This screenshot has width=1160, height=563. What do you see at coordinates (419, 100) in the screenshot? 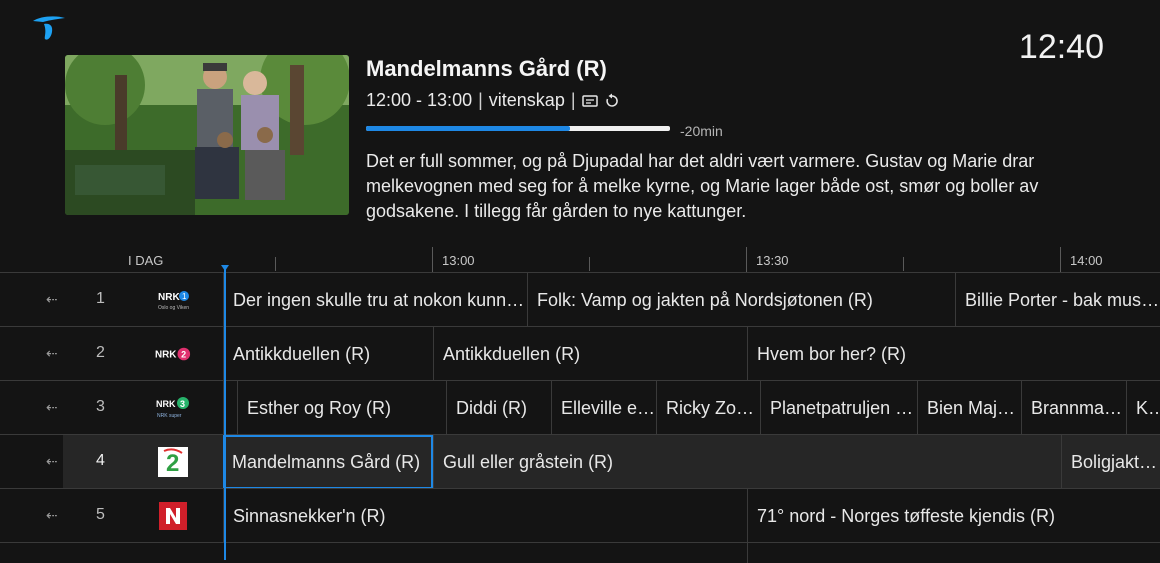
I see `program-time: 12:00 - 13:00` at bounding box center [419, 100].